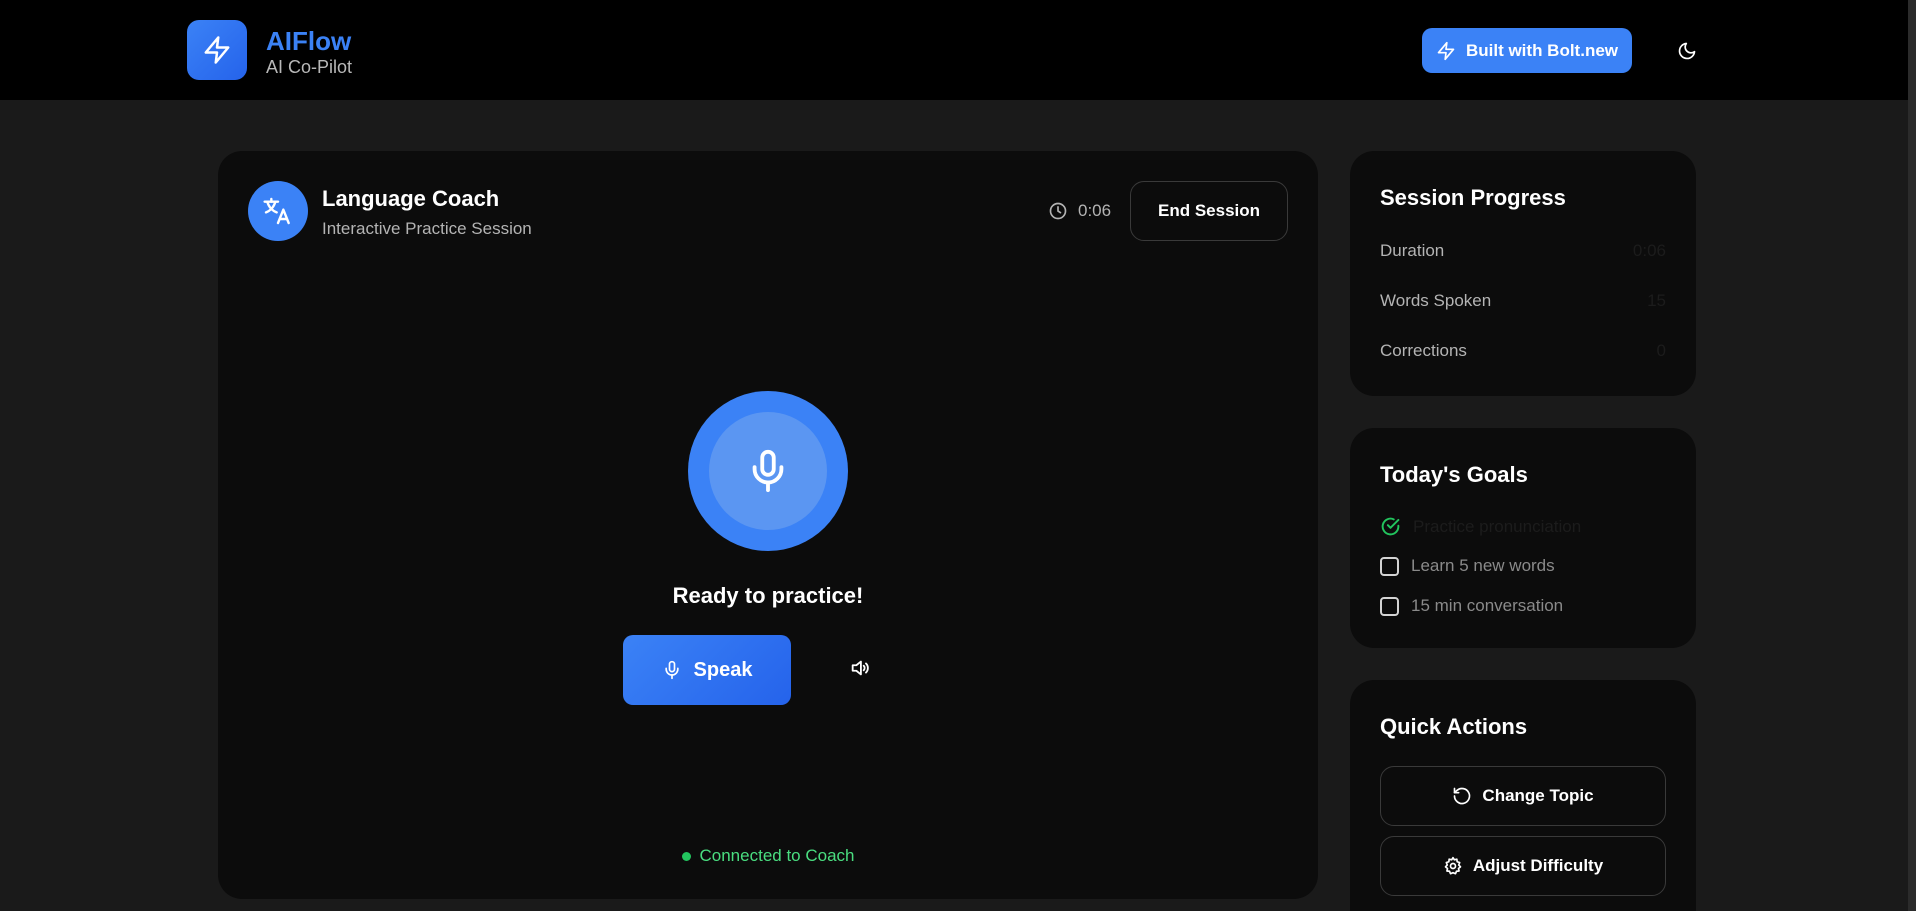 The image size is (1916, 911). Describe the element at coordinates (1473, 197) in the screenshot. I see `session-progress-title: Session Progress` at that location.